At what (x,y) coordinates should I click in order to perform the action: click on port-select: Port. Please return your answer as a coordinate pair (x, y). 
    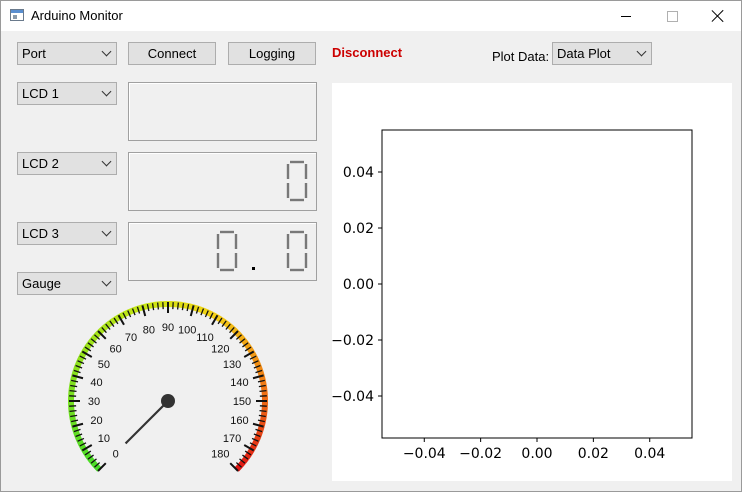
    Looking at the image, I should click on (67, 53).